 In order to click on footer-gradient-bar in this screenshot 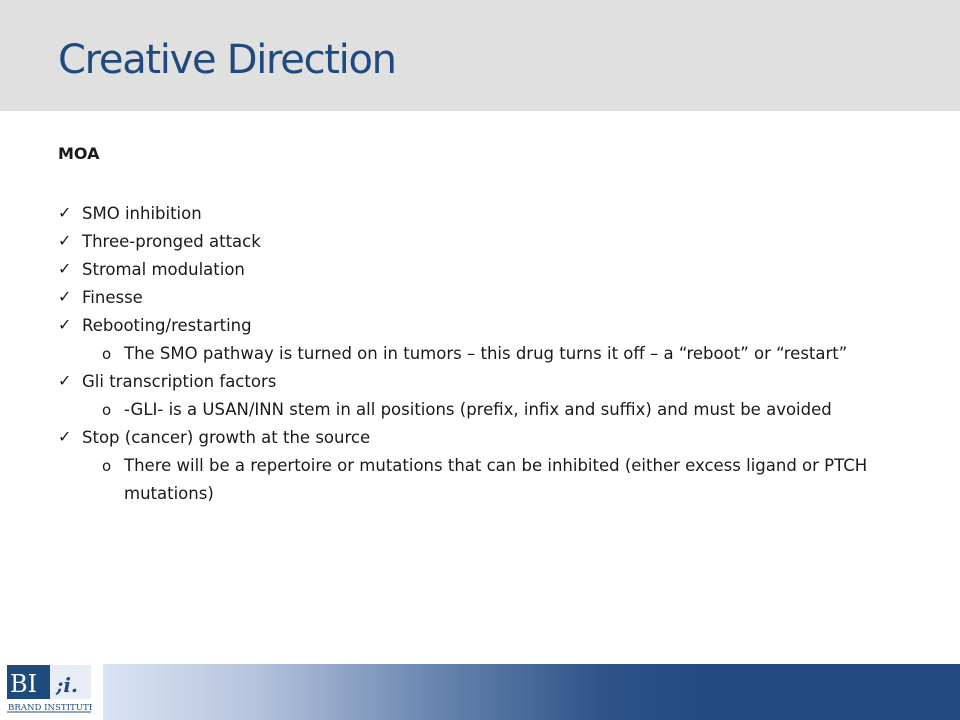, I will do `click(531, 692)`.